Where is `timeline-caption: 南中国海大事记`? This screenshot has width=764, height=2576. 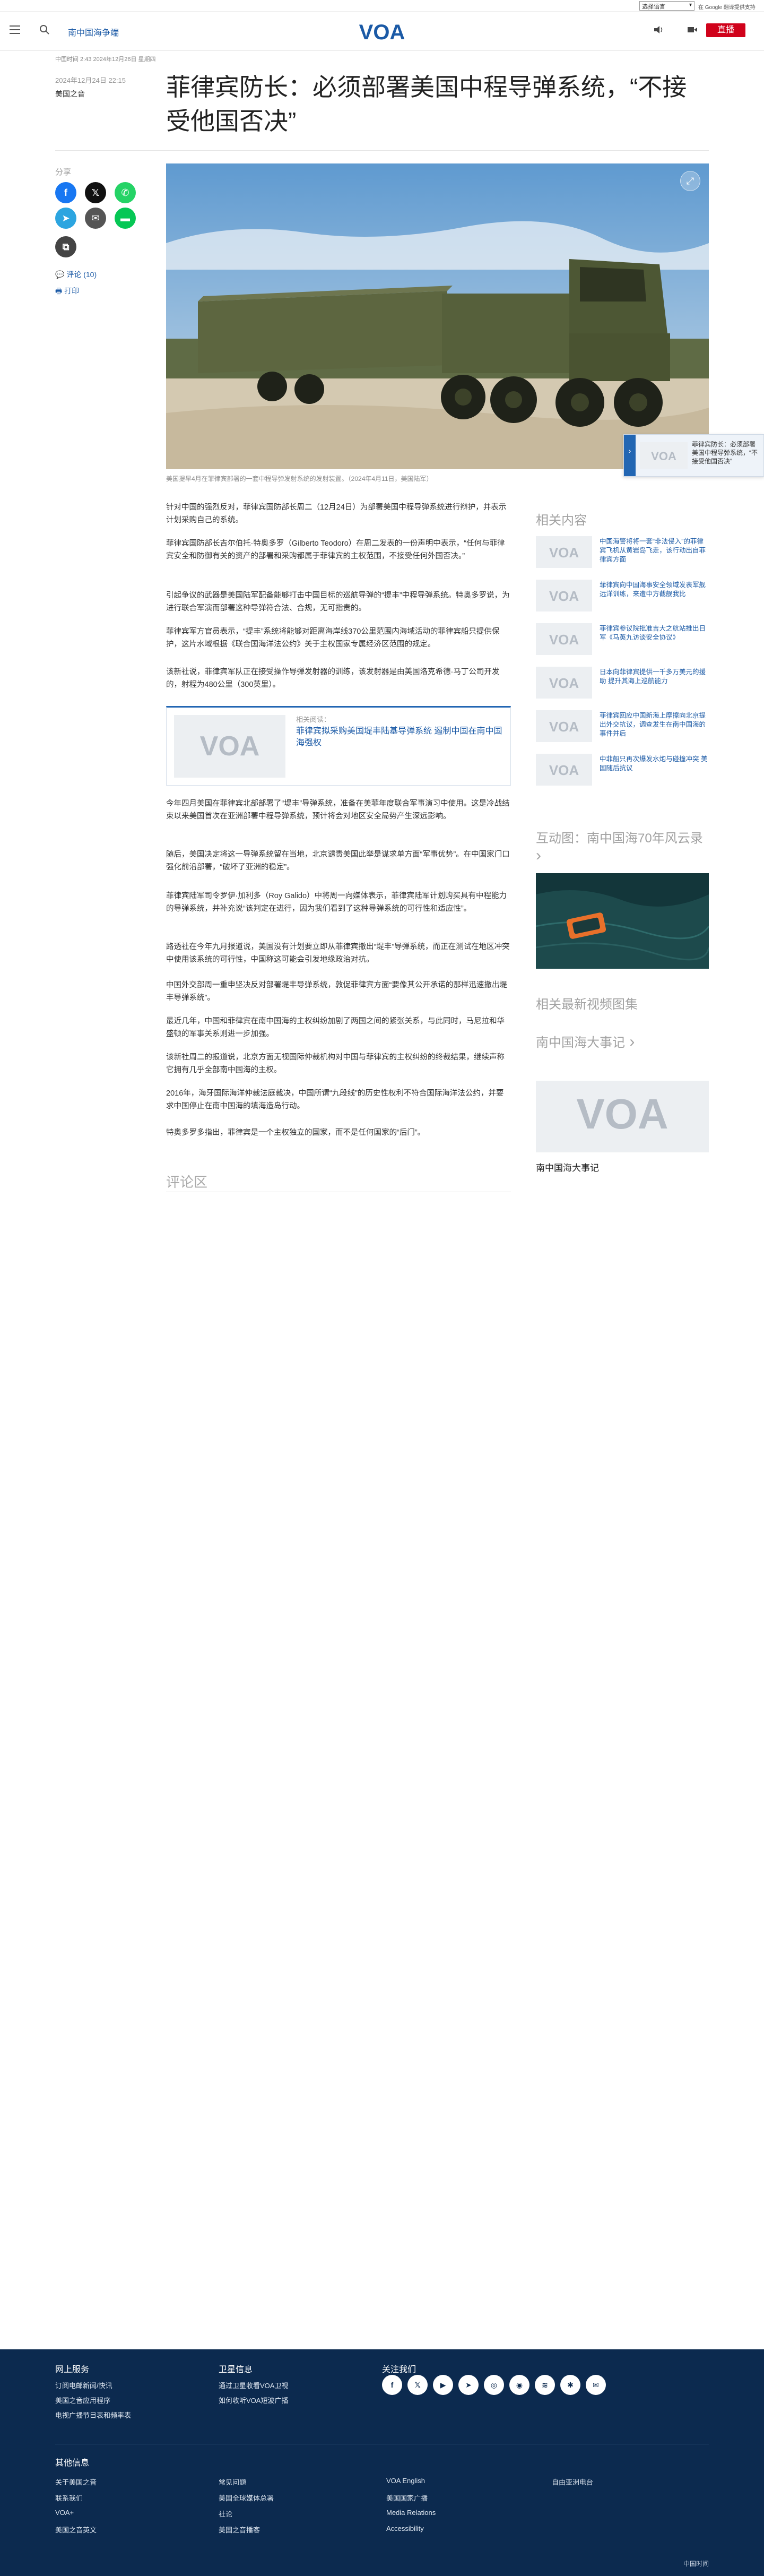 timeline-caption: 南中国海大事记 is located at coordinates (567, 1167).